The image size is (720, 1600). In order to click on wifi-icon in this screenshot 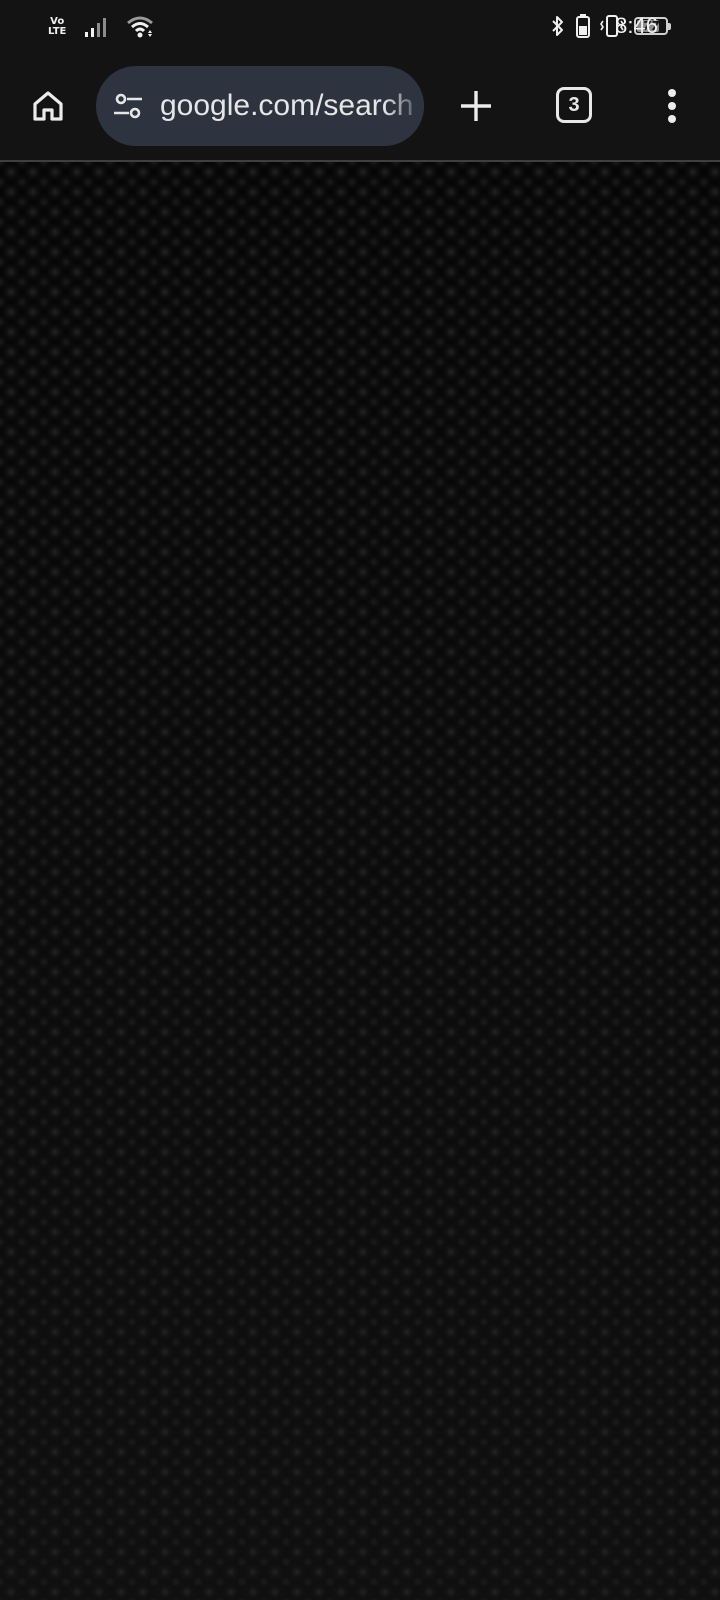, I will do `click(140, 27)`.